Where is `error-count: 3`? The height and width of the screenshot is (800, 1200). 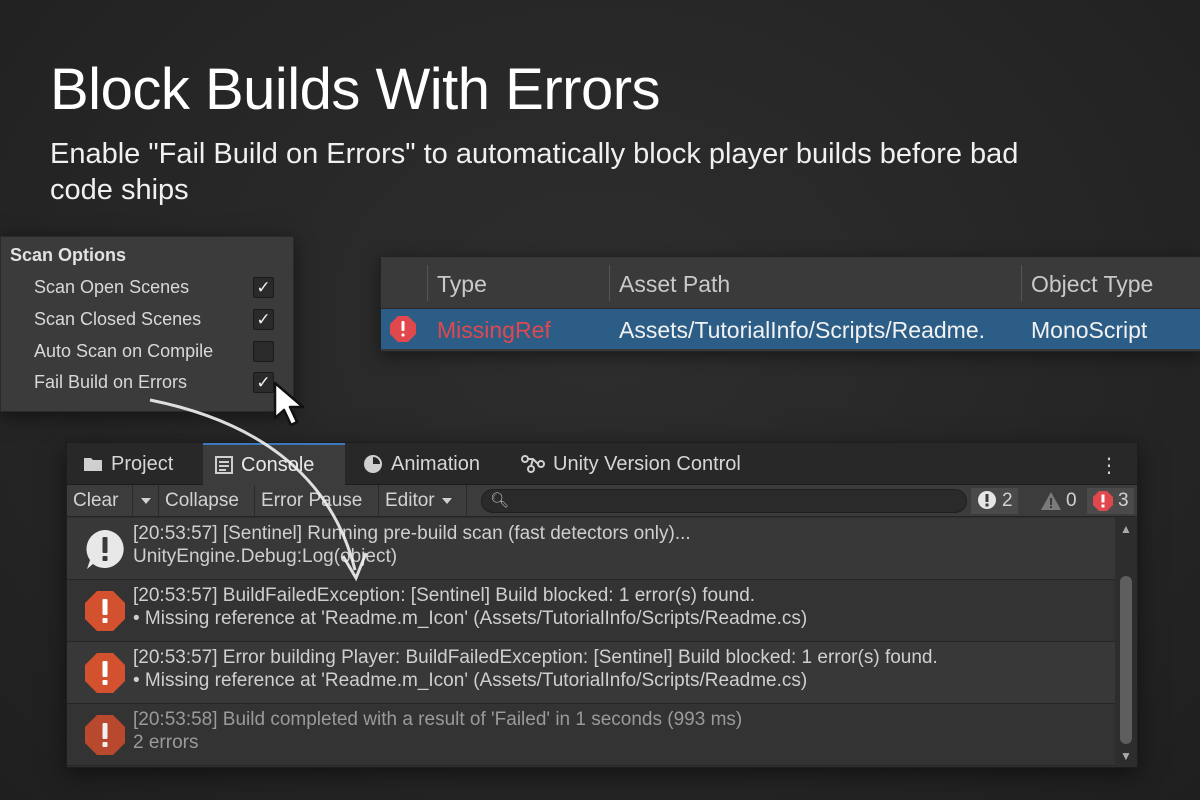
error-count: 3 is located at coordinates (1123, 500).